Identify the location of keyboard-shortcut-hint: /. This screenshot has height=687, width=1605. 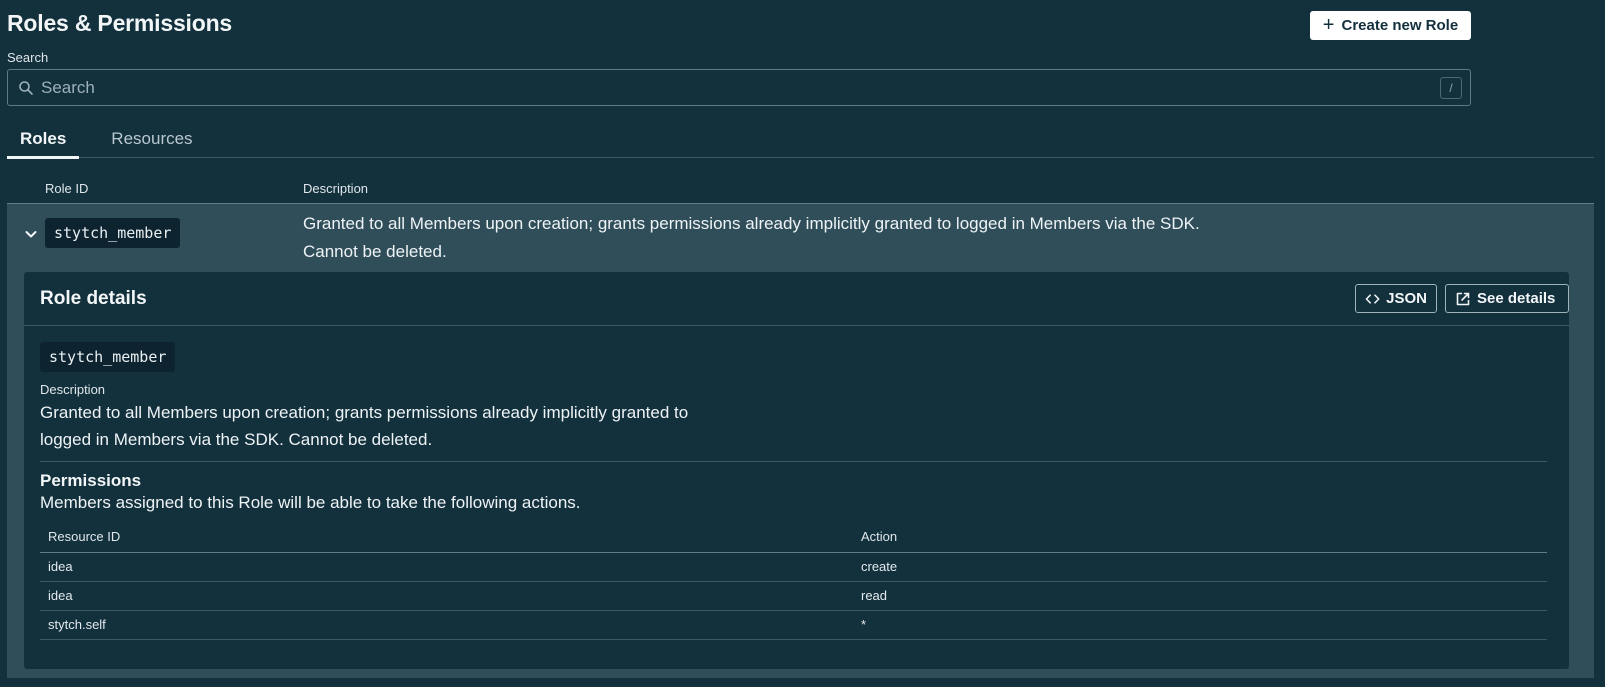
(1451, 87).